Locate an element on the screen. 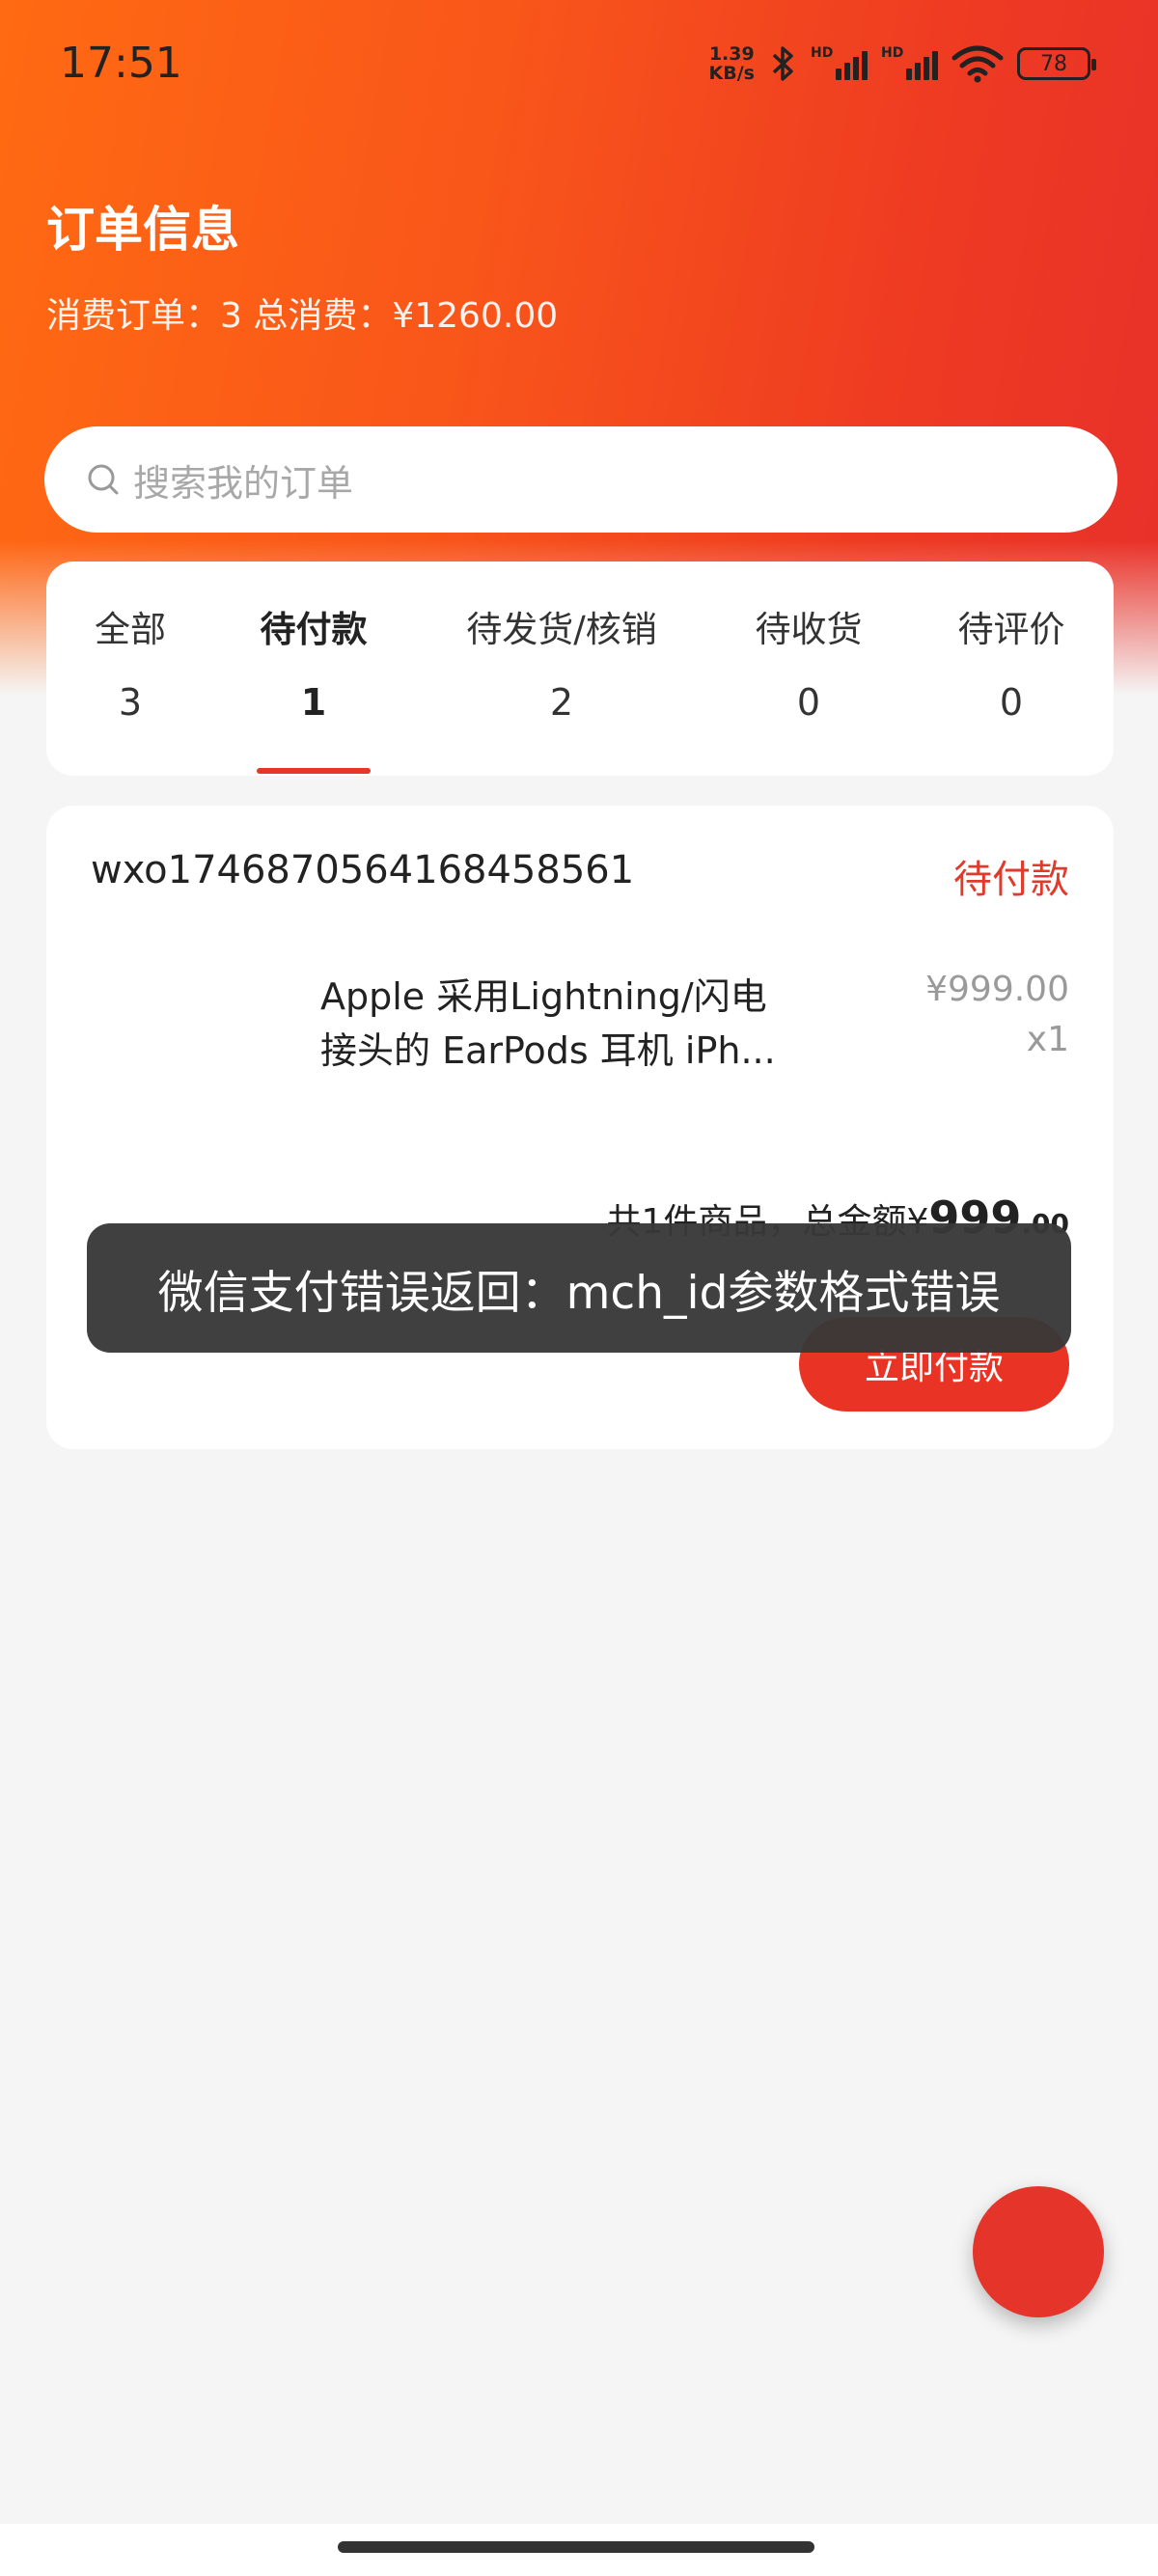  cellular-signal-2-icon: HD is located at coordinates (909, 63).